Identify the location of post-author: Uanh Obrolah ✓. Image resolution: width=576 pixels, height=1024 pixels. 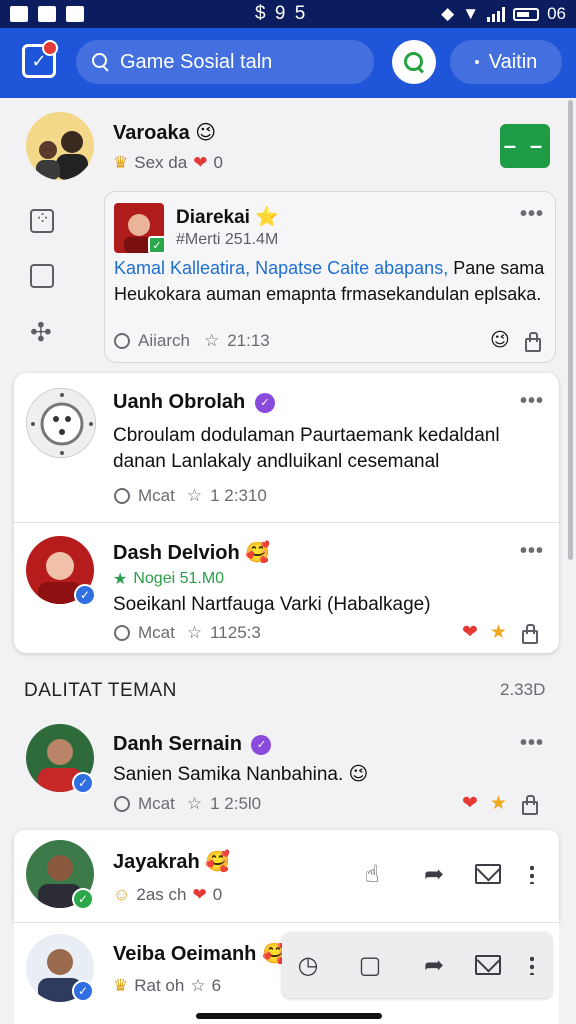
(194, 403).